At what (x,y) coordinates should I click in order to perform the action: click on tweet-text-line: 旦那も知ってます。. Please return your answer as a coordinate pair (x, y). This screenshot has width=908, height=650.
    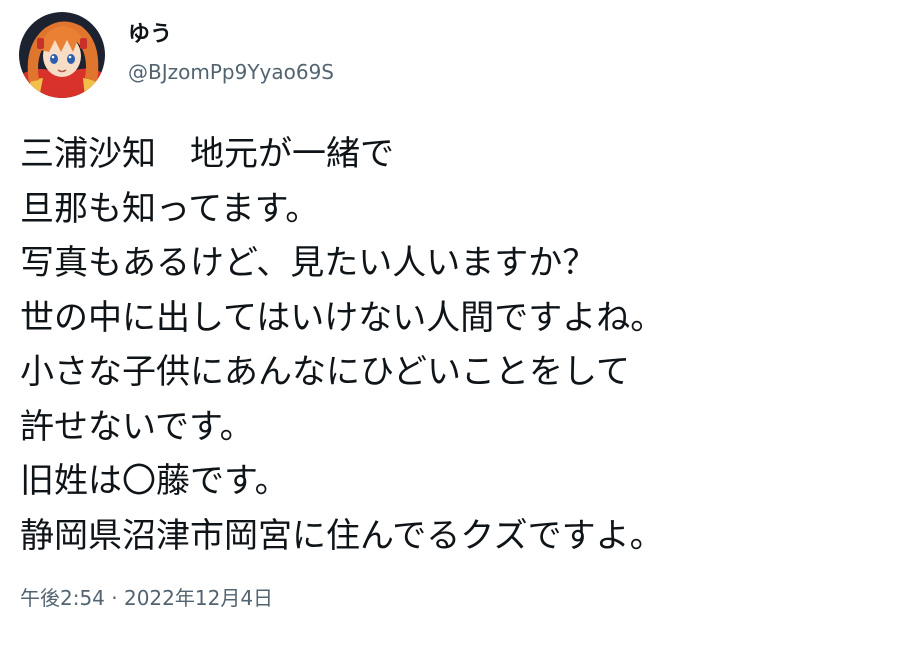
    Looking at the image, I should click on (170, 208).